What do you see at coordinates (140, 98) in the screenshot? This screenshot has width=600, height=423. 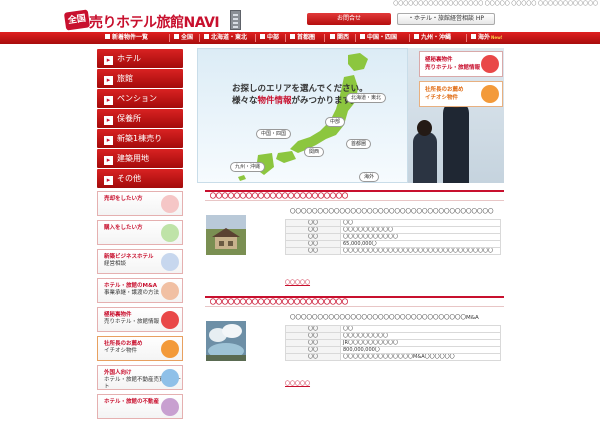 I see `category-pension: ▸ ペンション` at bounding box center [140, 98].